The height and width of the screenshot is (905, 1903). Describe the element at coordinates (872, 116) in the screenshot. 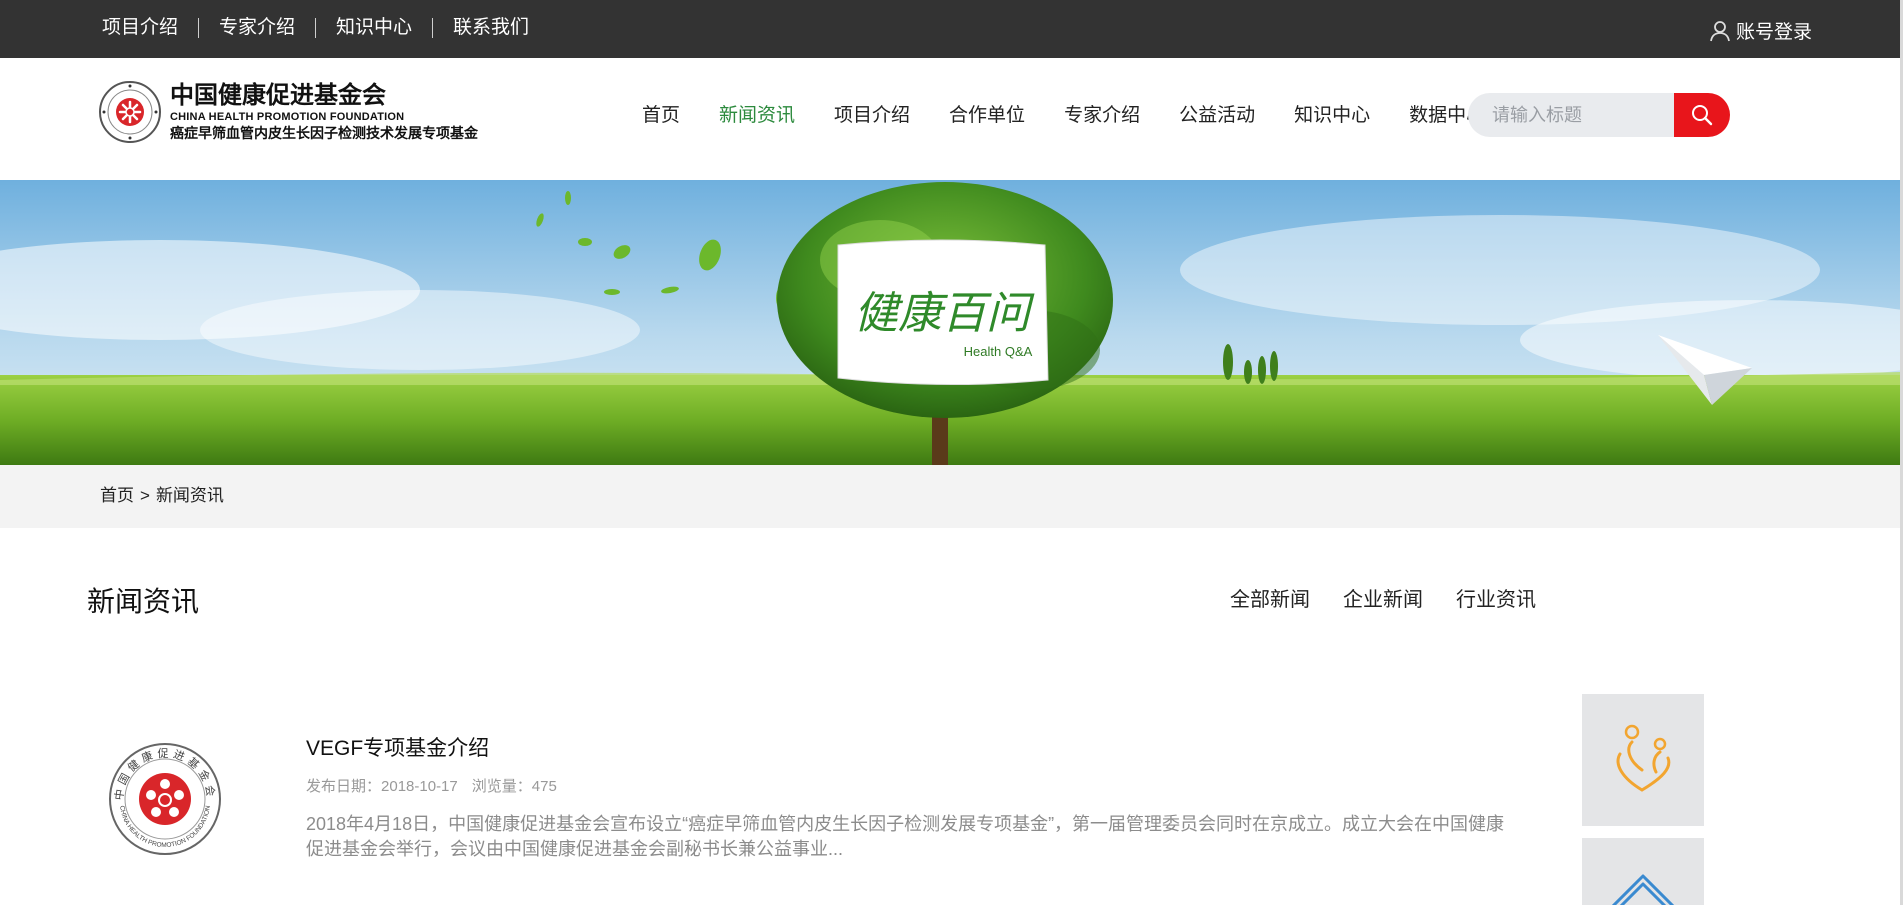

I see `nav-item-projects: 项目介绍` at that location.